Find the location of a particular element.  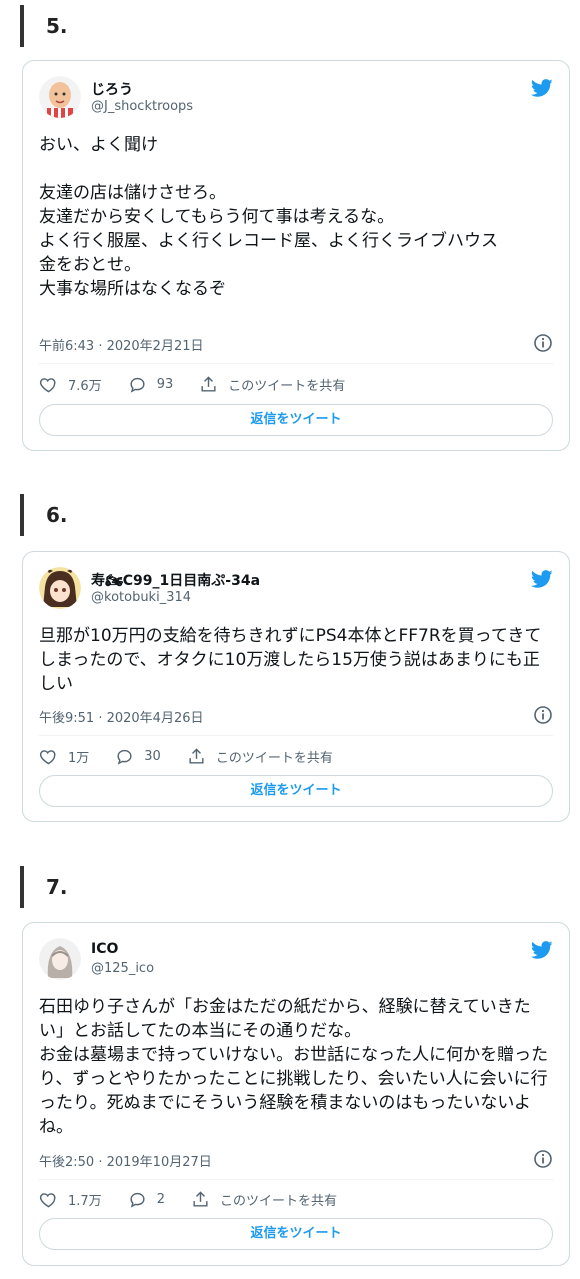

tweet-actions: 1万 30 このツイートを共有 is located at coordinates (296, 756).